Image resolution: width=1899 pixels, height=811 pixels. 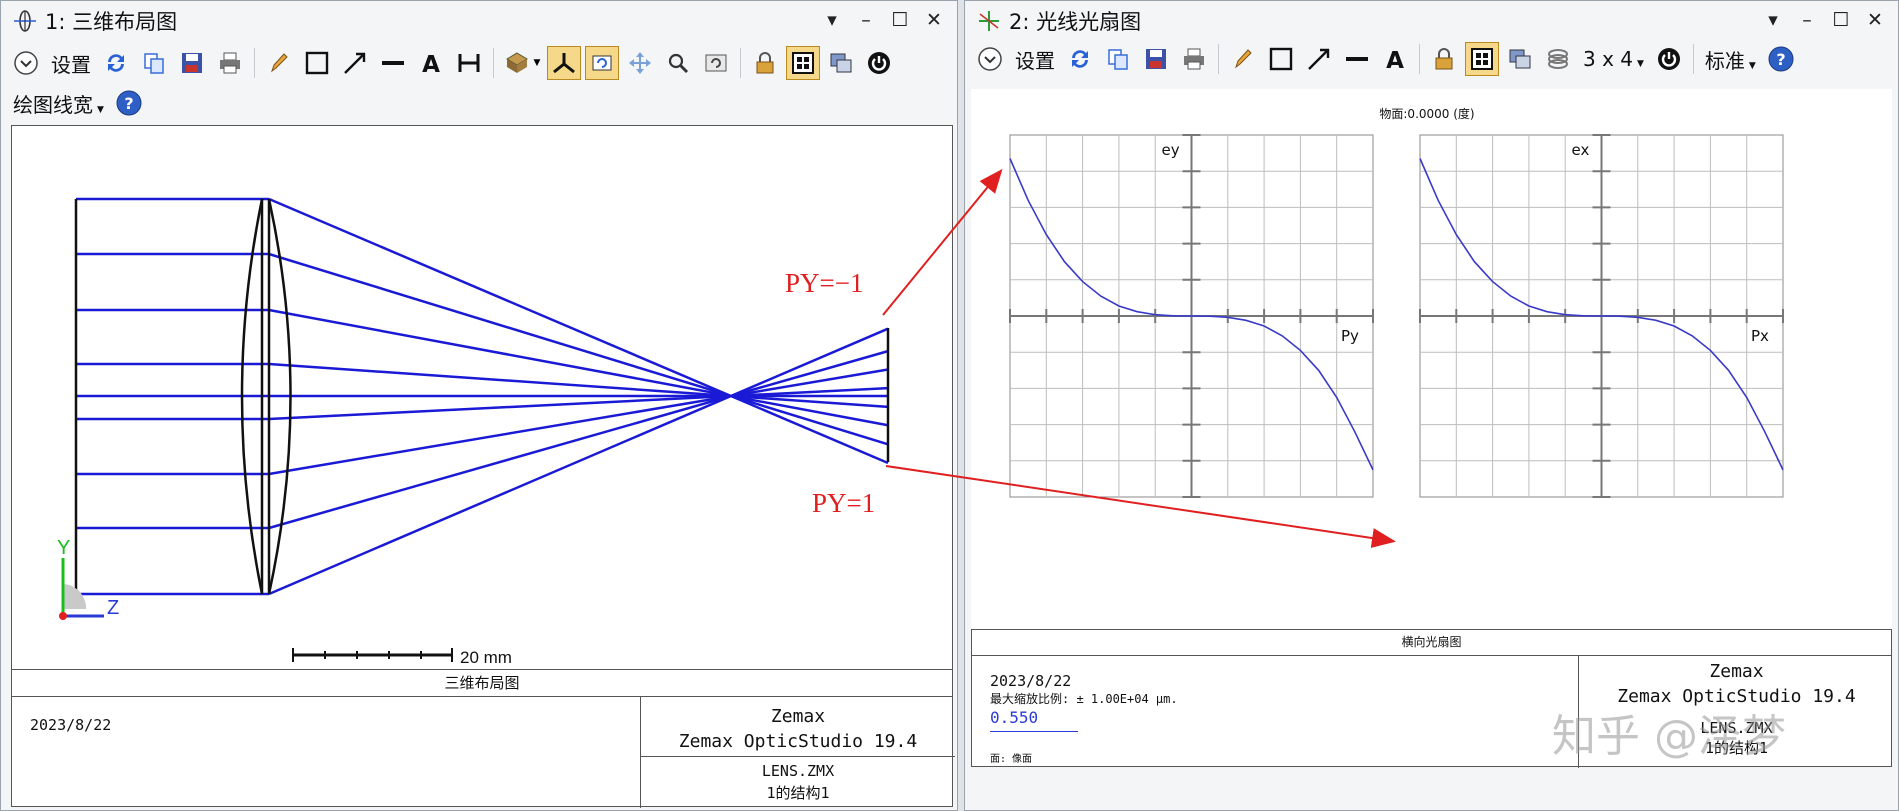 What do you see at coordinates (113, 608) in the screenshot?
I see `z-axis-label: Z` at bounding box center [113, 608].